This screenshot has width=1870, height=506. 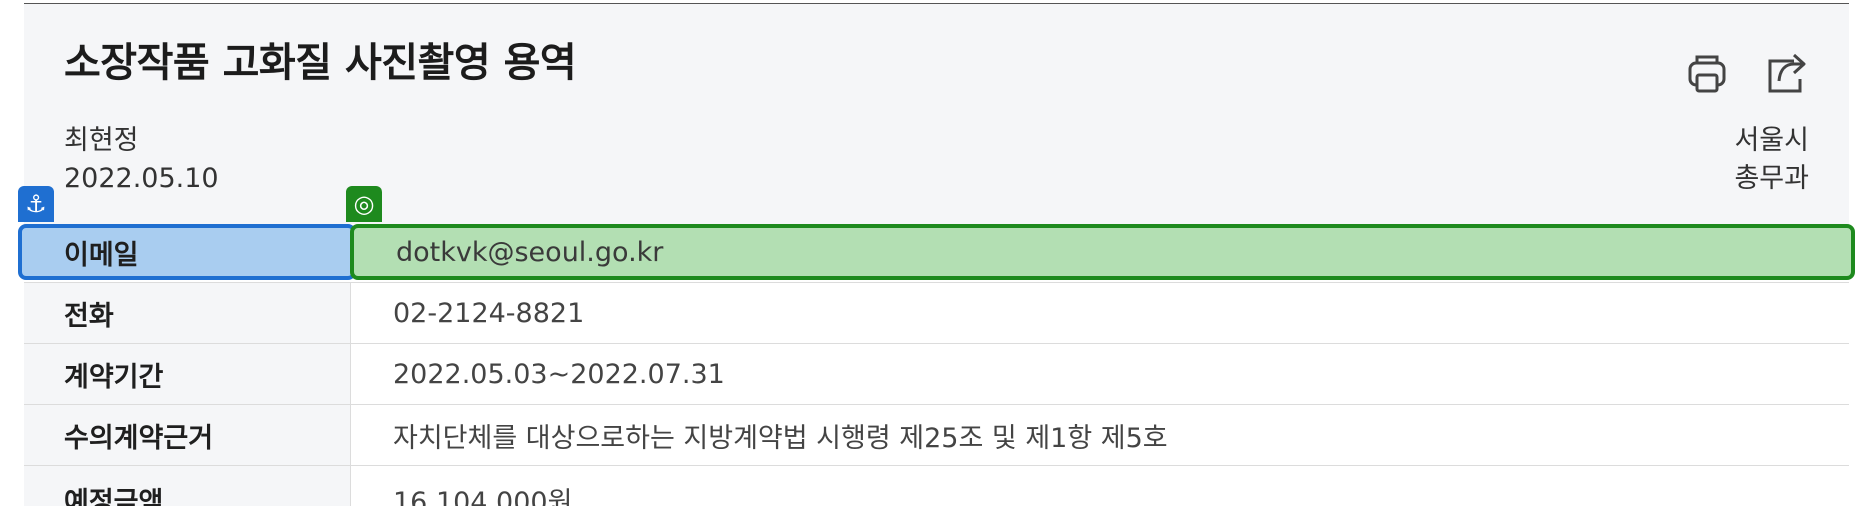 What do you see at coordinates (1102, 252) in the screenshot?
I see `email-value: dotkvk@seoul.go.kr` at bounding box center [1102, 252].